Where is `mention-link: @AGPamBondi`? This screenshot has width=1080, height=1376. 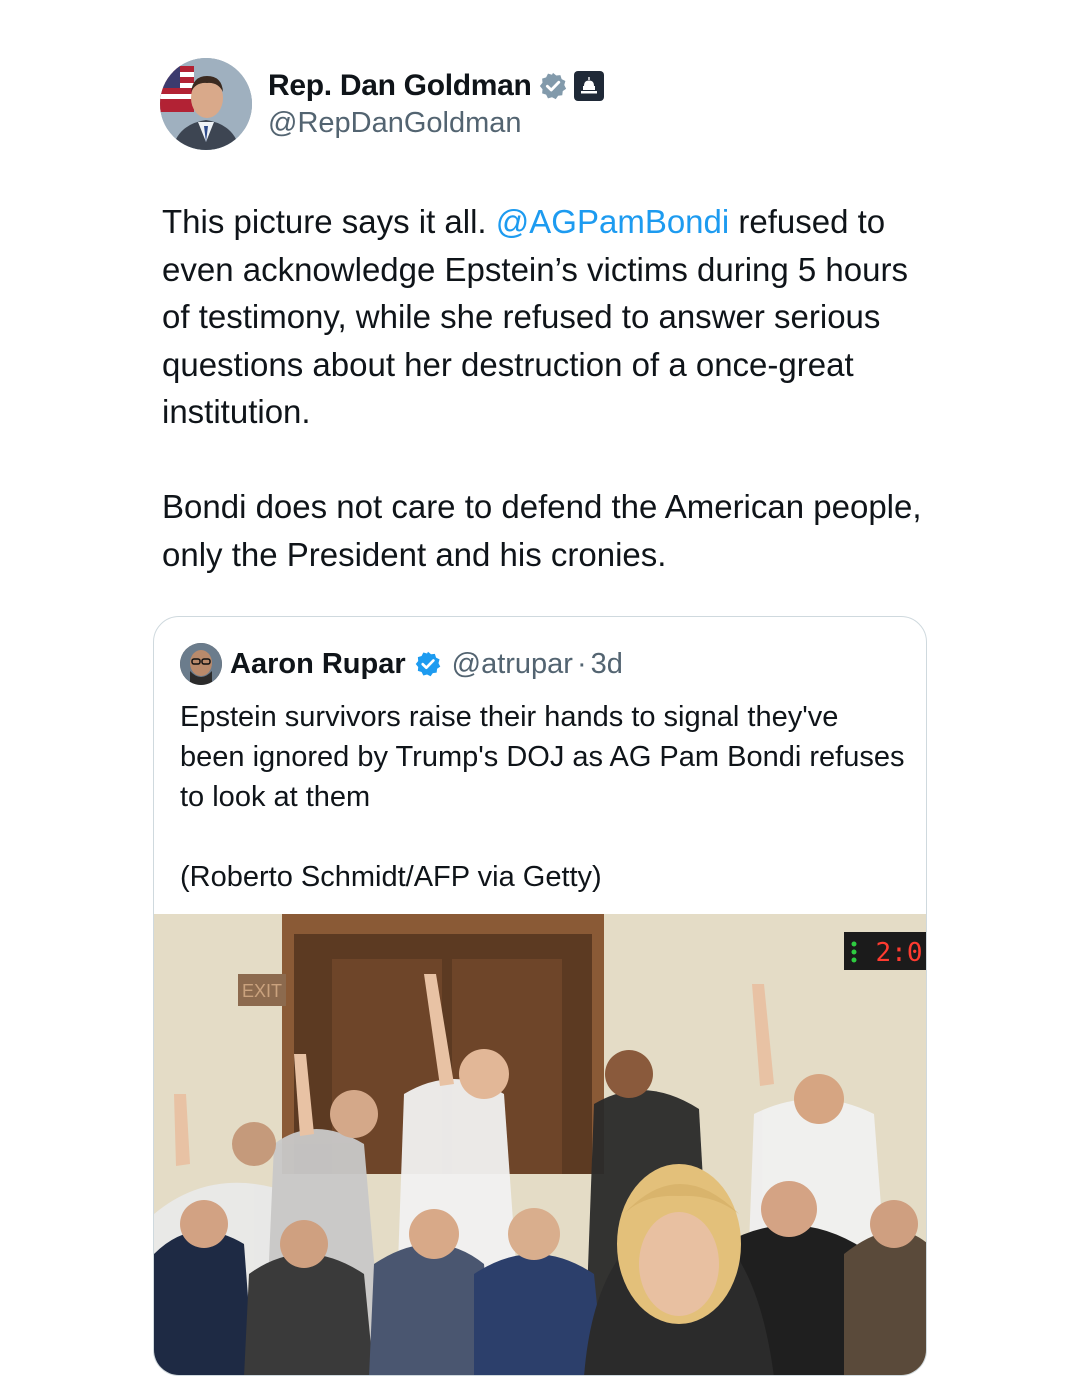 mention-link: @AGPamBondi is located at coordinates (612, 221).